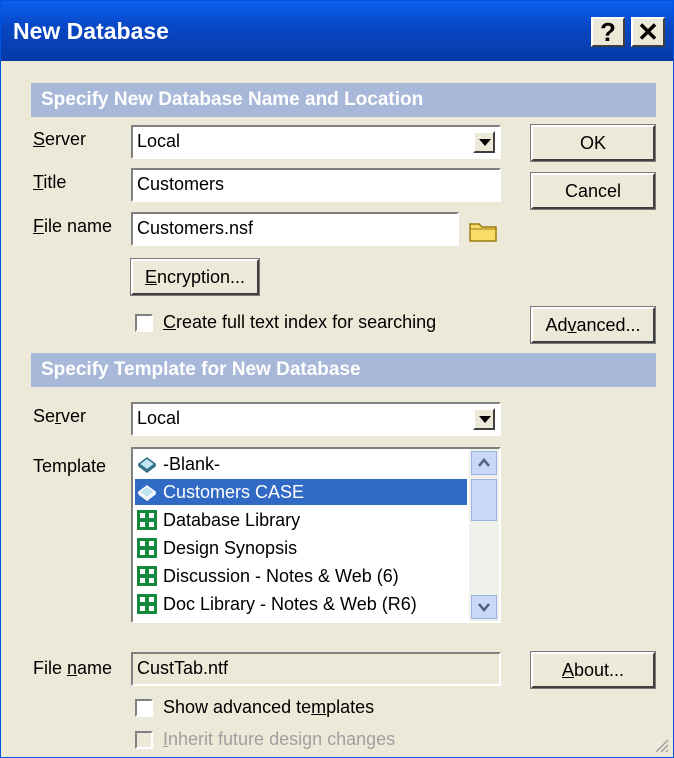  Describe the element at coordinates (300, 322) in the screenshot. I see `fulltext-label: Create full text index for searching` at that location.